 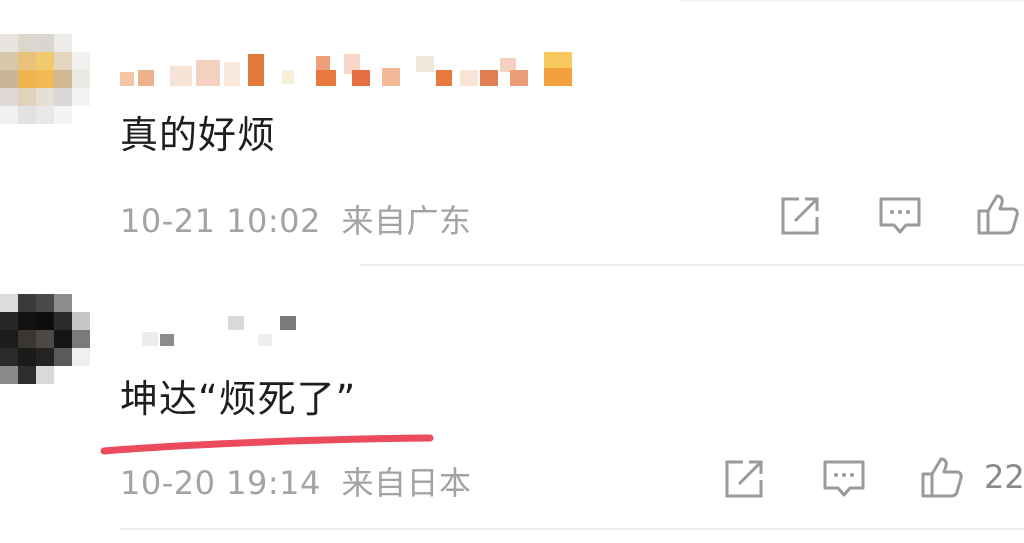 I want to click on comment-time: 10-21 10:02, so click(x=220, y=221).